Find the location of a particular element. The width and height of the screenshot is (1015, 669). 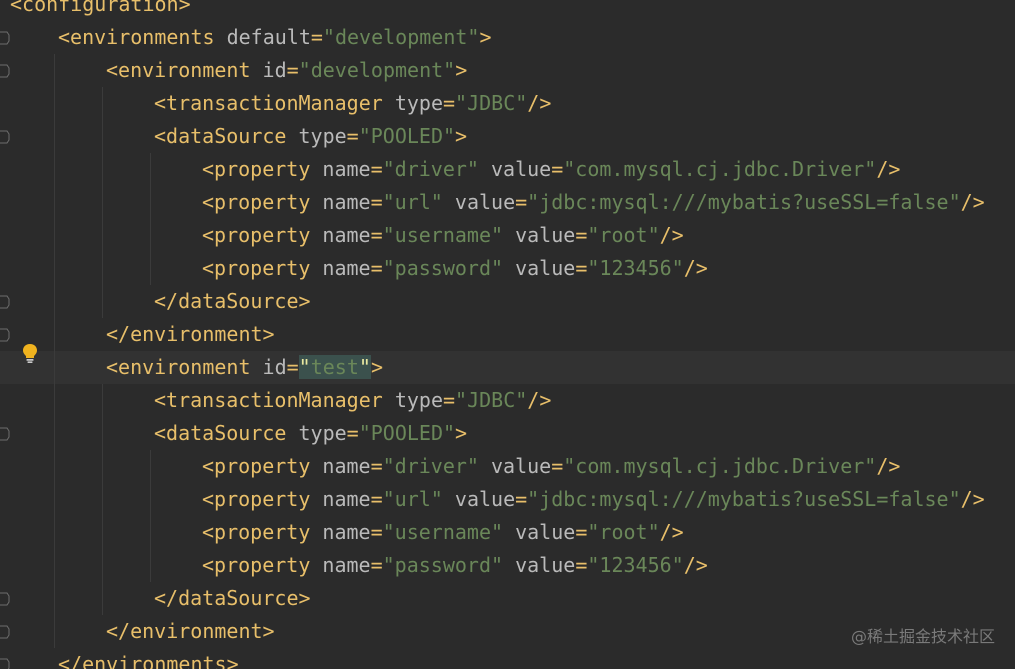

lightbulb-icon is located at coordinates (30, 353).